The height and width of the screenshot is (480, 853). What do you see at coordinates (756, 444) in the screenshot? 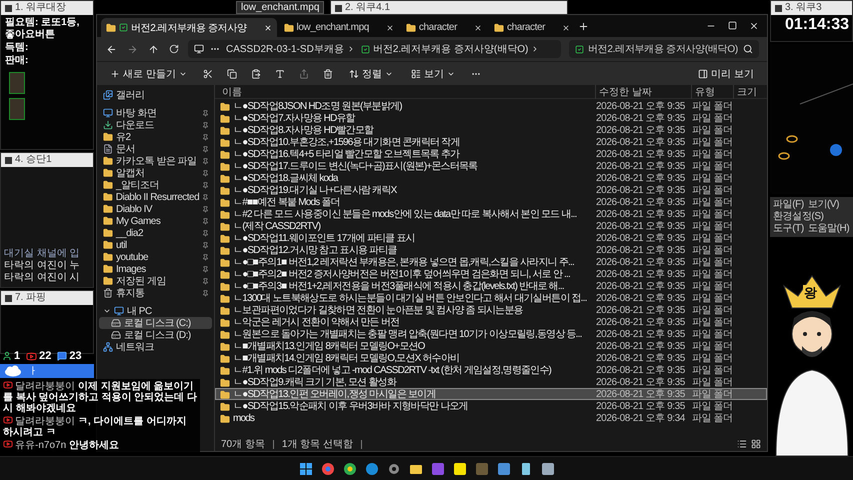
I see `tiles-view-icon` at bounding box center [756, 444].